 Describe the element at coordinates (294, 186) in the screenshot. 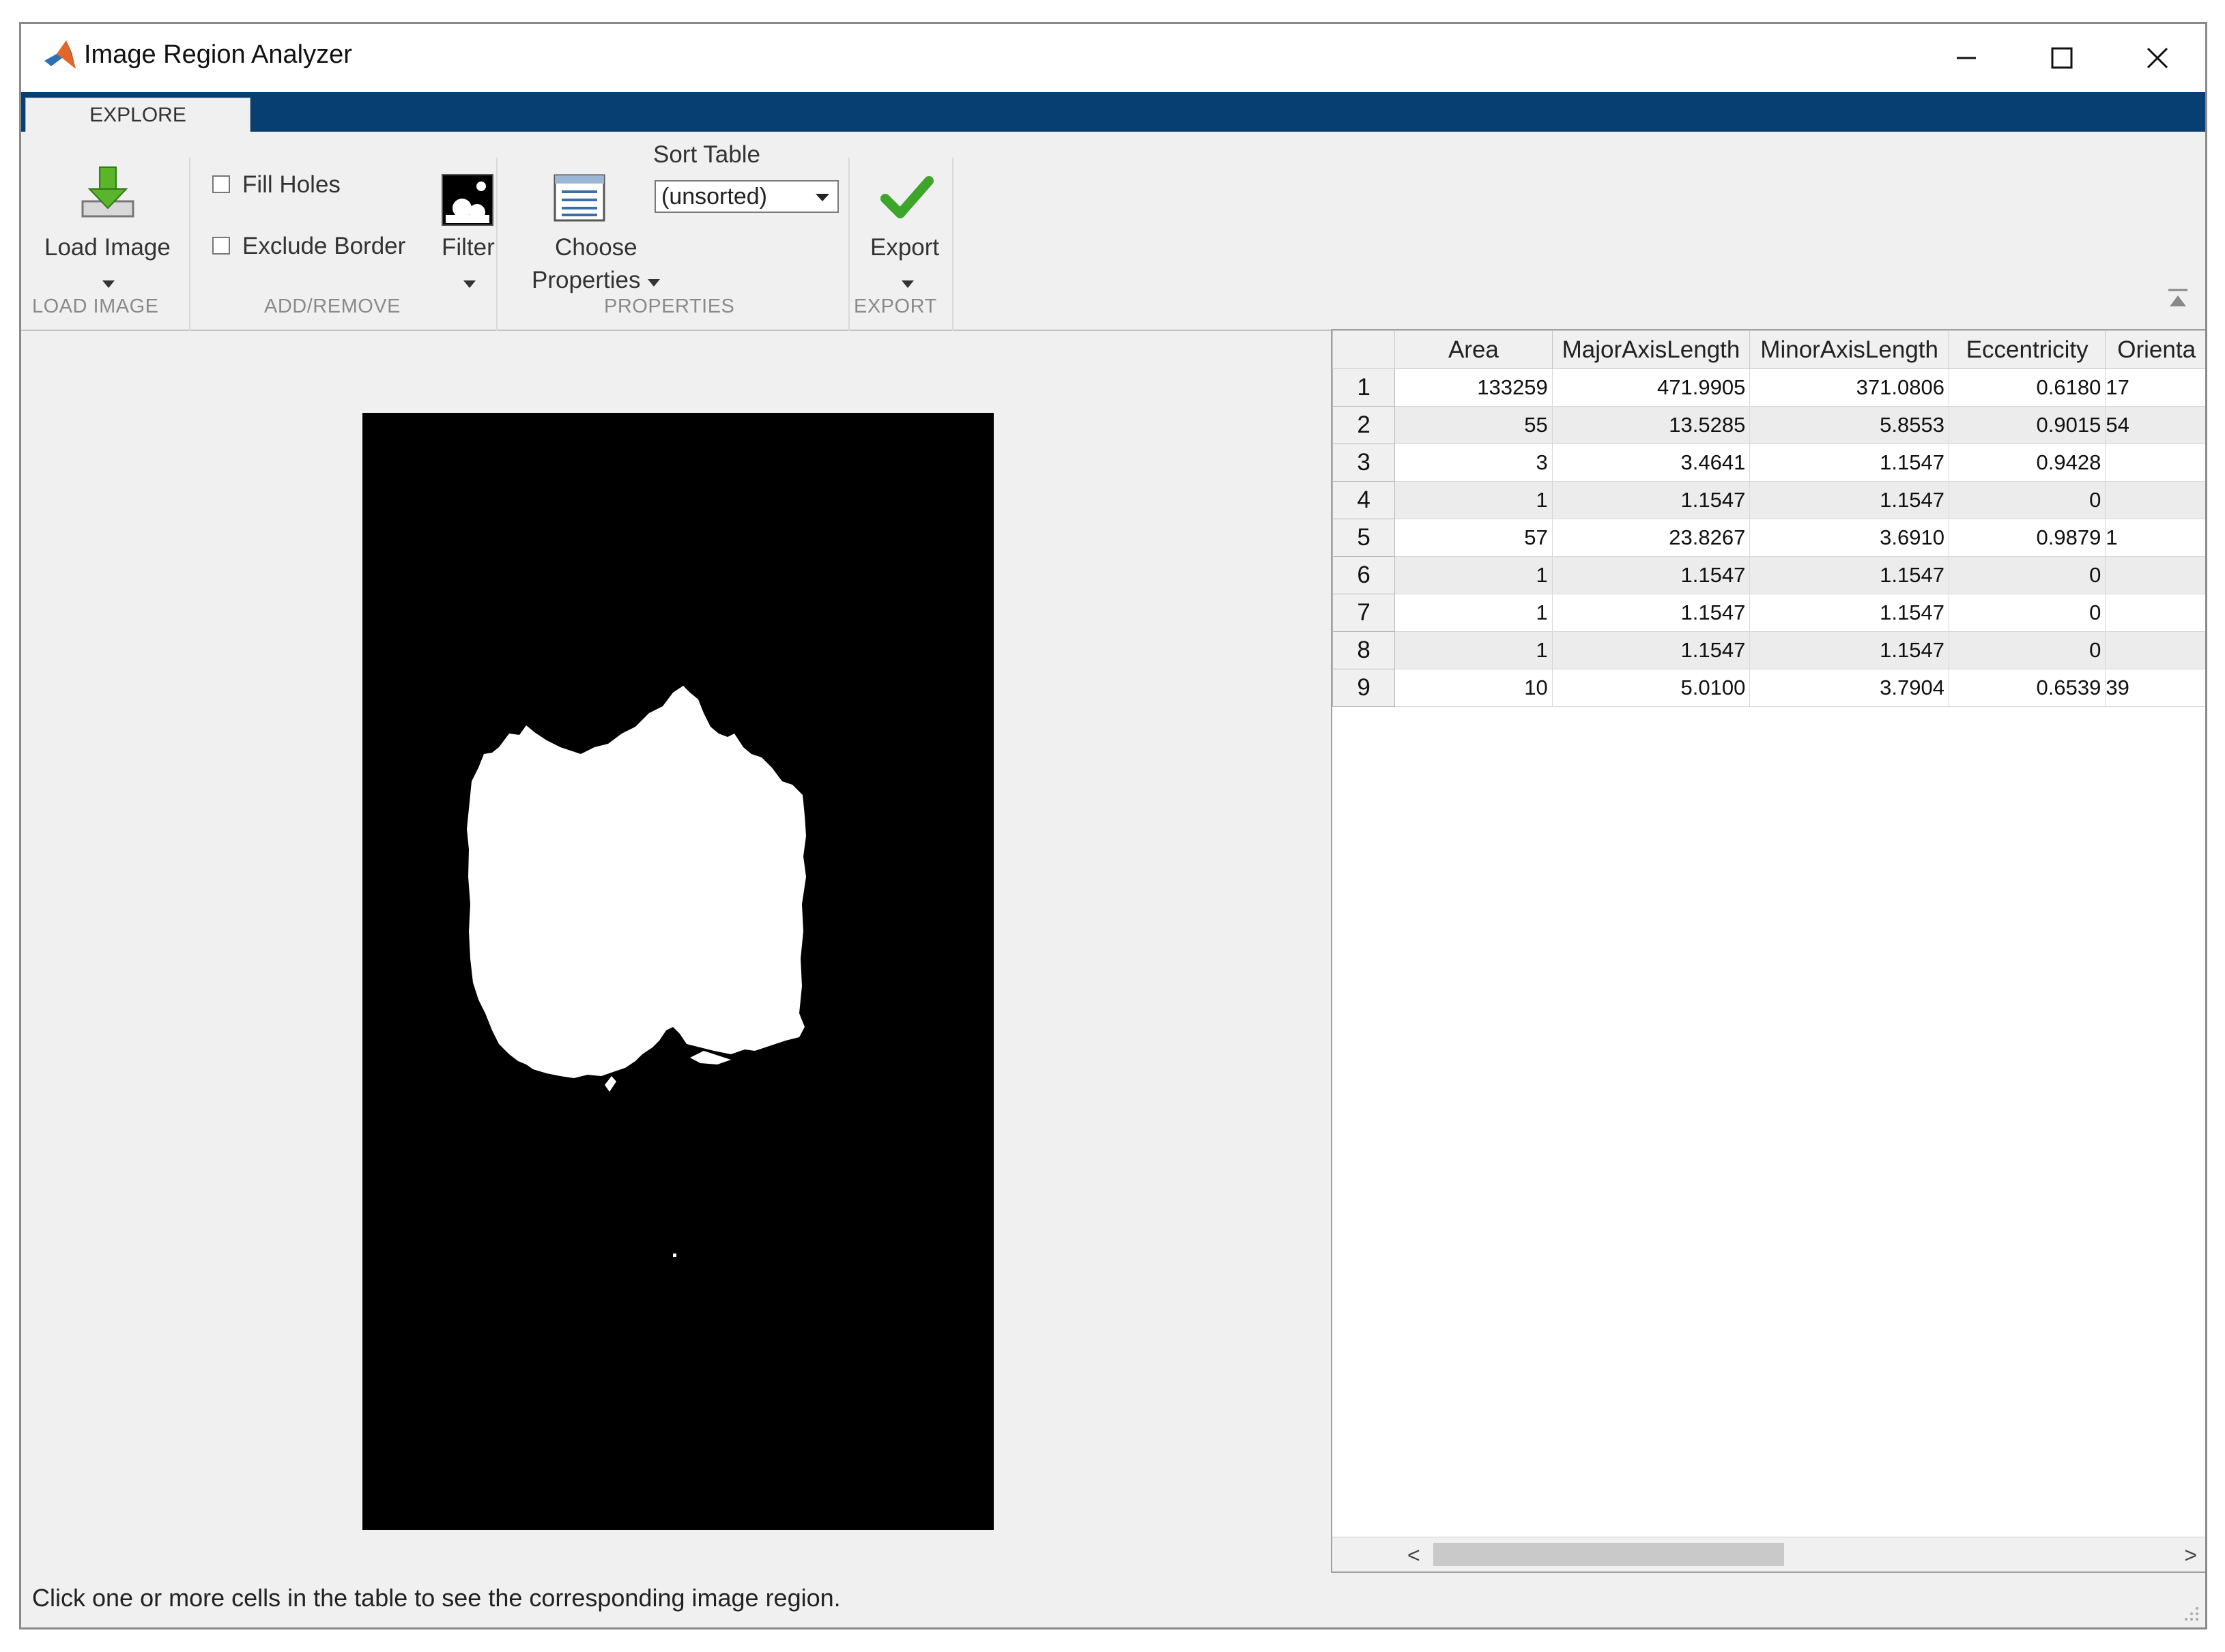

I see `fill-holes-checkbox: Fill Holes` at that location.